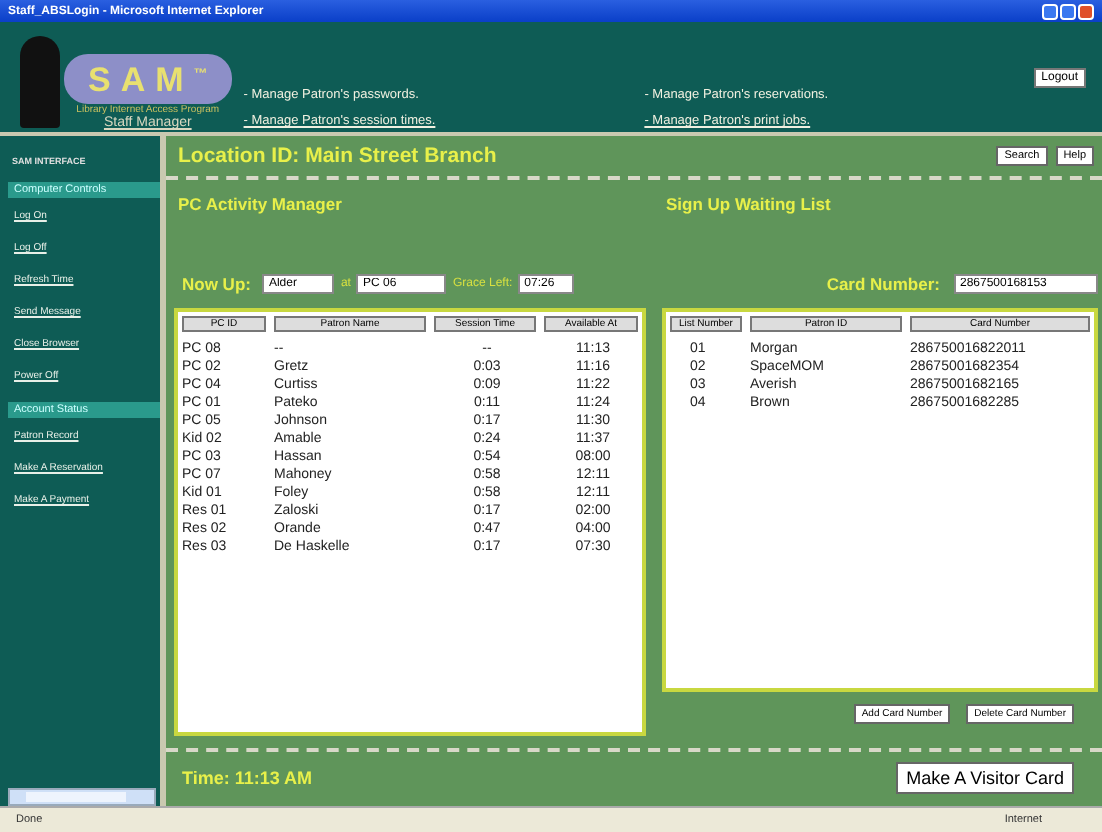 Image resolution: width=1102 pixels, height=832 pixels. What do you see at coordinates (247, 778) in the screenshot?
I see `current-time: Time: 11:13 AM` at bounding box center [247, 778].